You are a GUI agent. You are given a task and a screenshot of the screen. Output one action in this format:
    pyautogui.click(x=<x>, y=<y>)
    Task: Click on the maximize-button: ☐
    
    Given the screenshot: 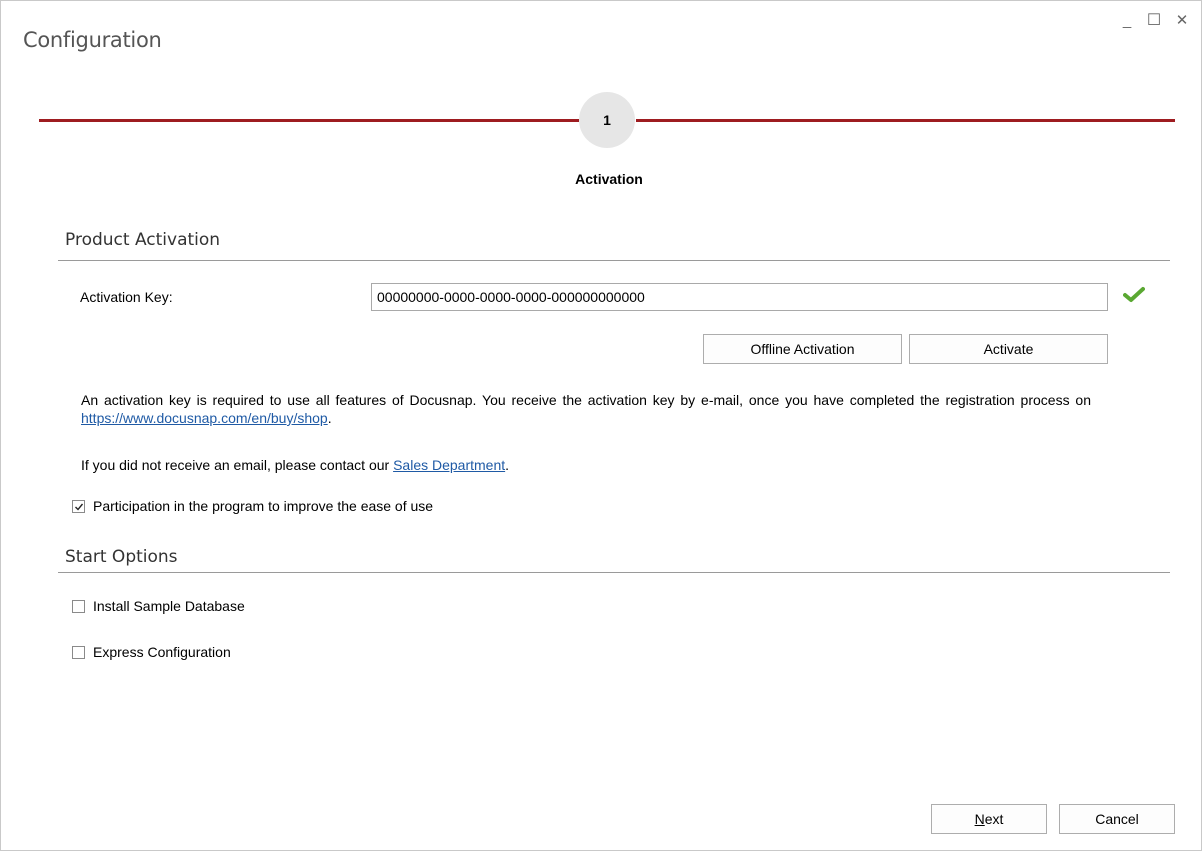 What is the action you would take?
    pyautogui.click(x=1154, y=21)
    